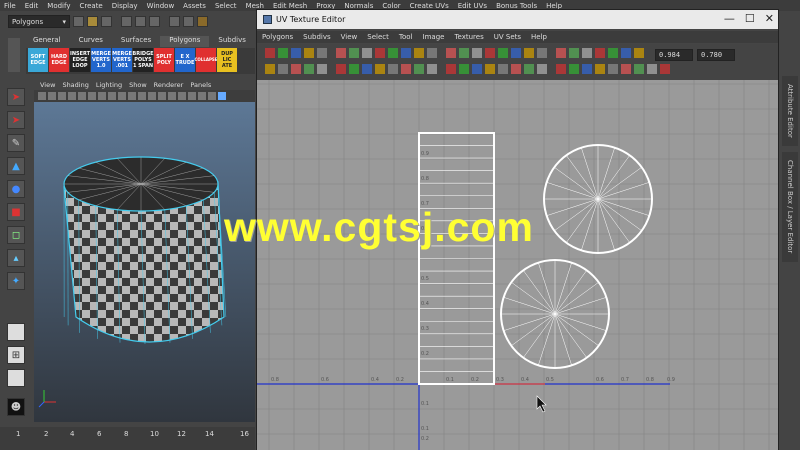 The width and height of the screenshot is (800, 450). Describe the element at coordinates (138, 85) in the screenshot. I see `vp-menu-show: Show` at that location.